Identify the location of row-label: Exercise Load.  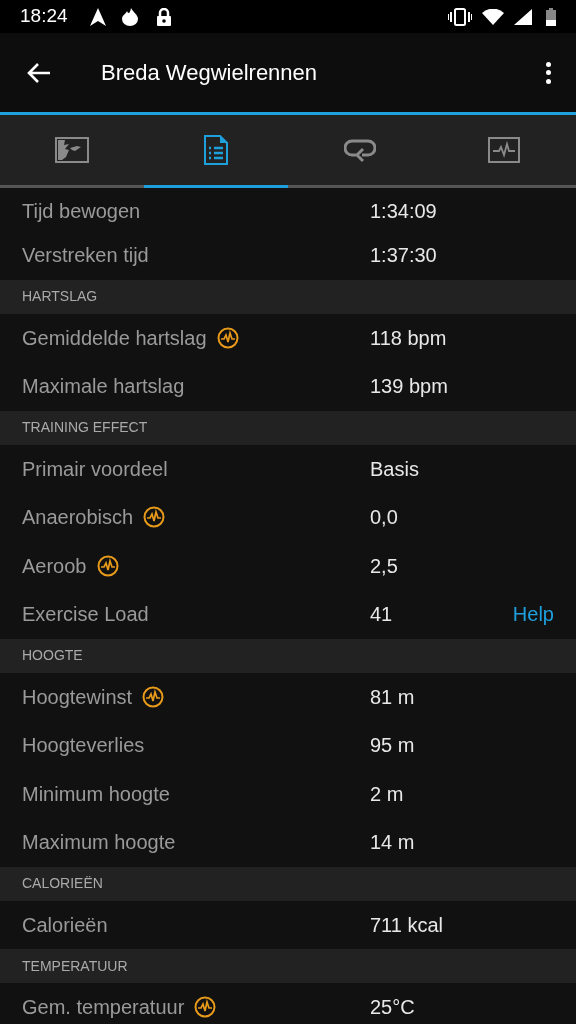
(85, 615).